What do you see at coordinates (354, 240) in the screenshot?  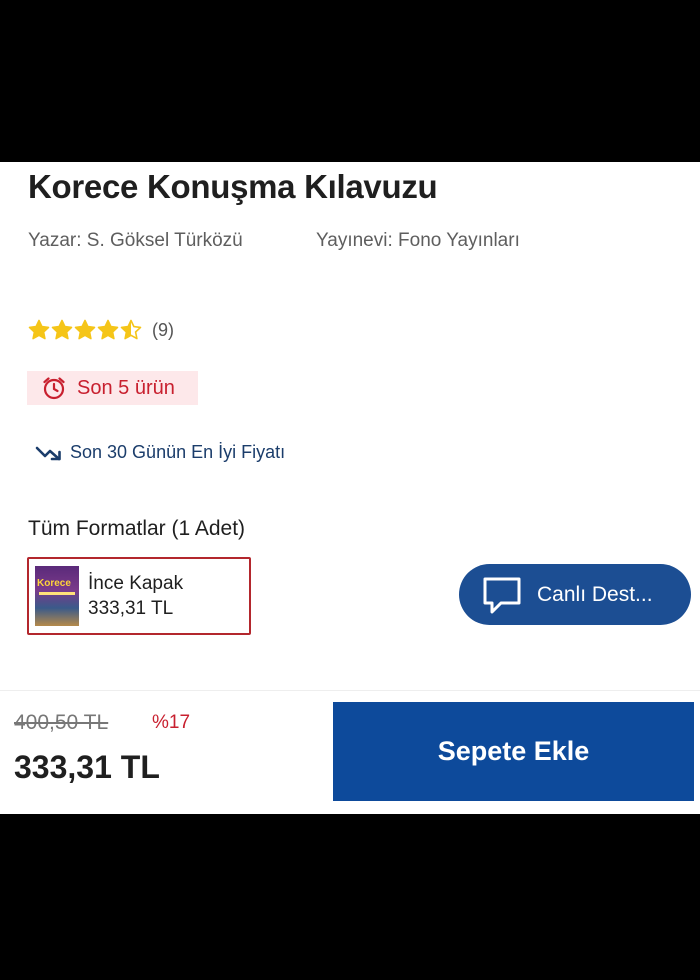 I see `publisher-label: Yayınevi:` at bounding box center [354, 240].